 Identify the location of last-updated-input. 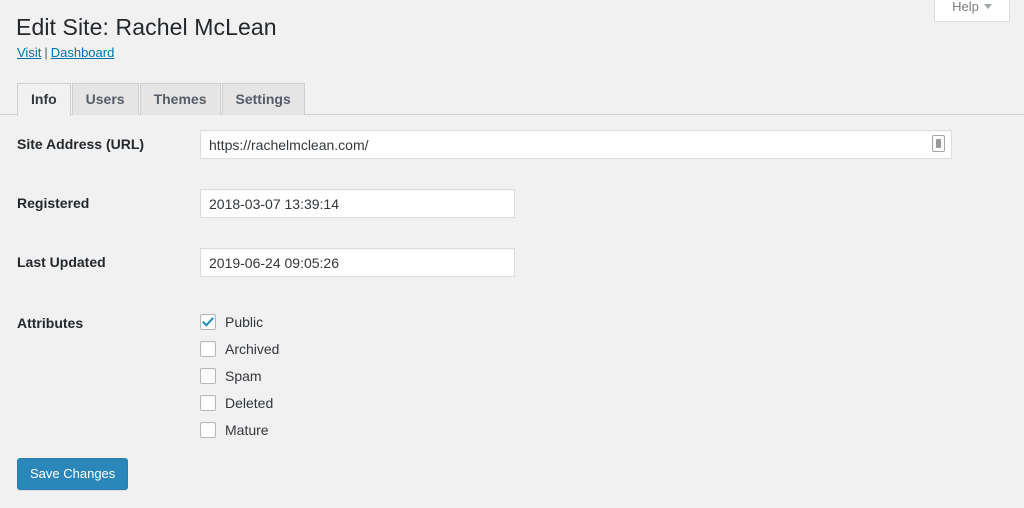
(357, 262).